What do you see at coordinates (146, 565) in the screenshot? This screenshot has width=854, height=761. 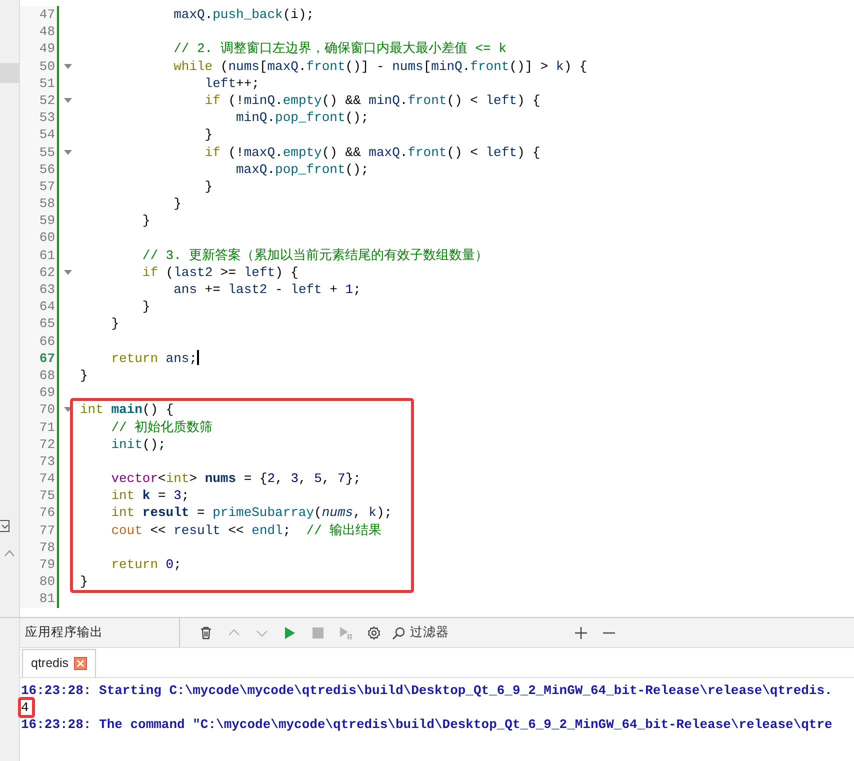 I see `code-line: return 0;` at bounding box center [146, 565].